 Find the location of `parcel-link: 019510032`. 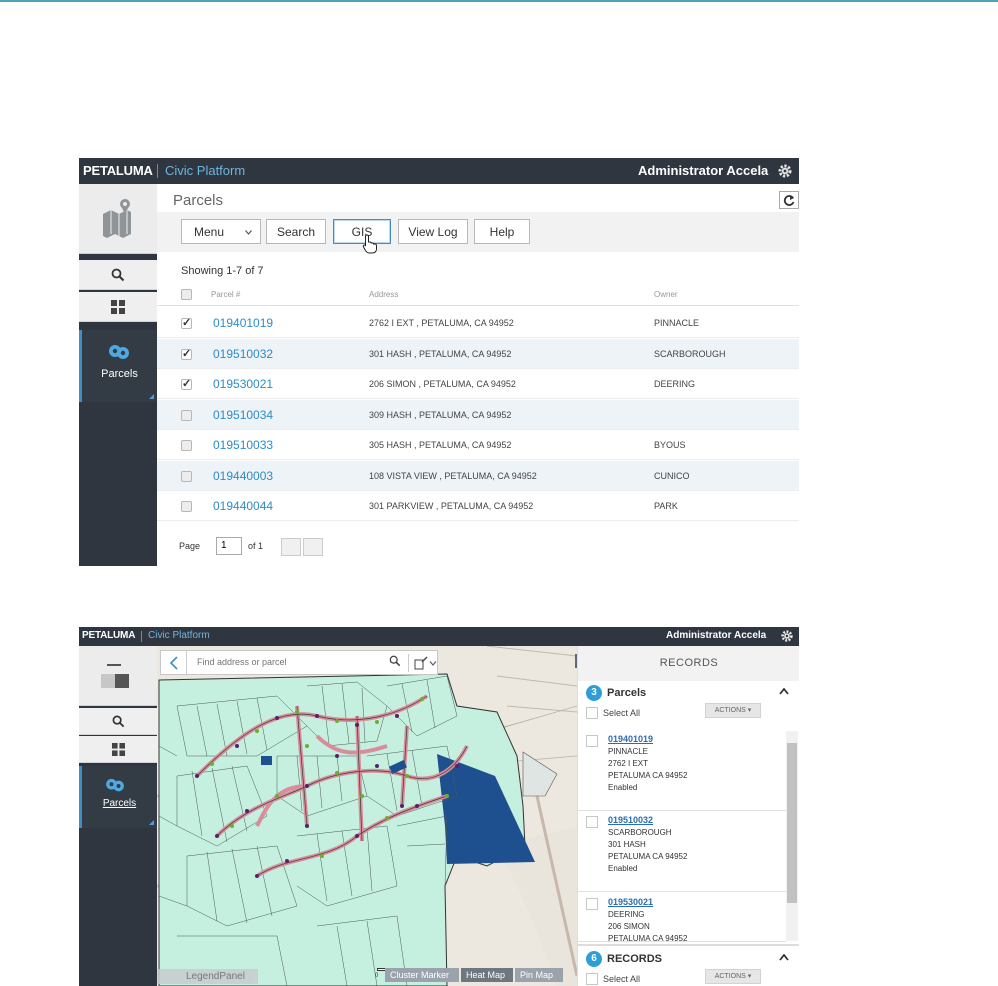

parcel-link: 019510032 is located at coordinates (243, 354).